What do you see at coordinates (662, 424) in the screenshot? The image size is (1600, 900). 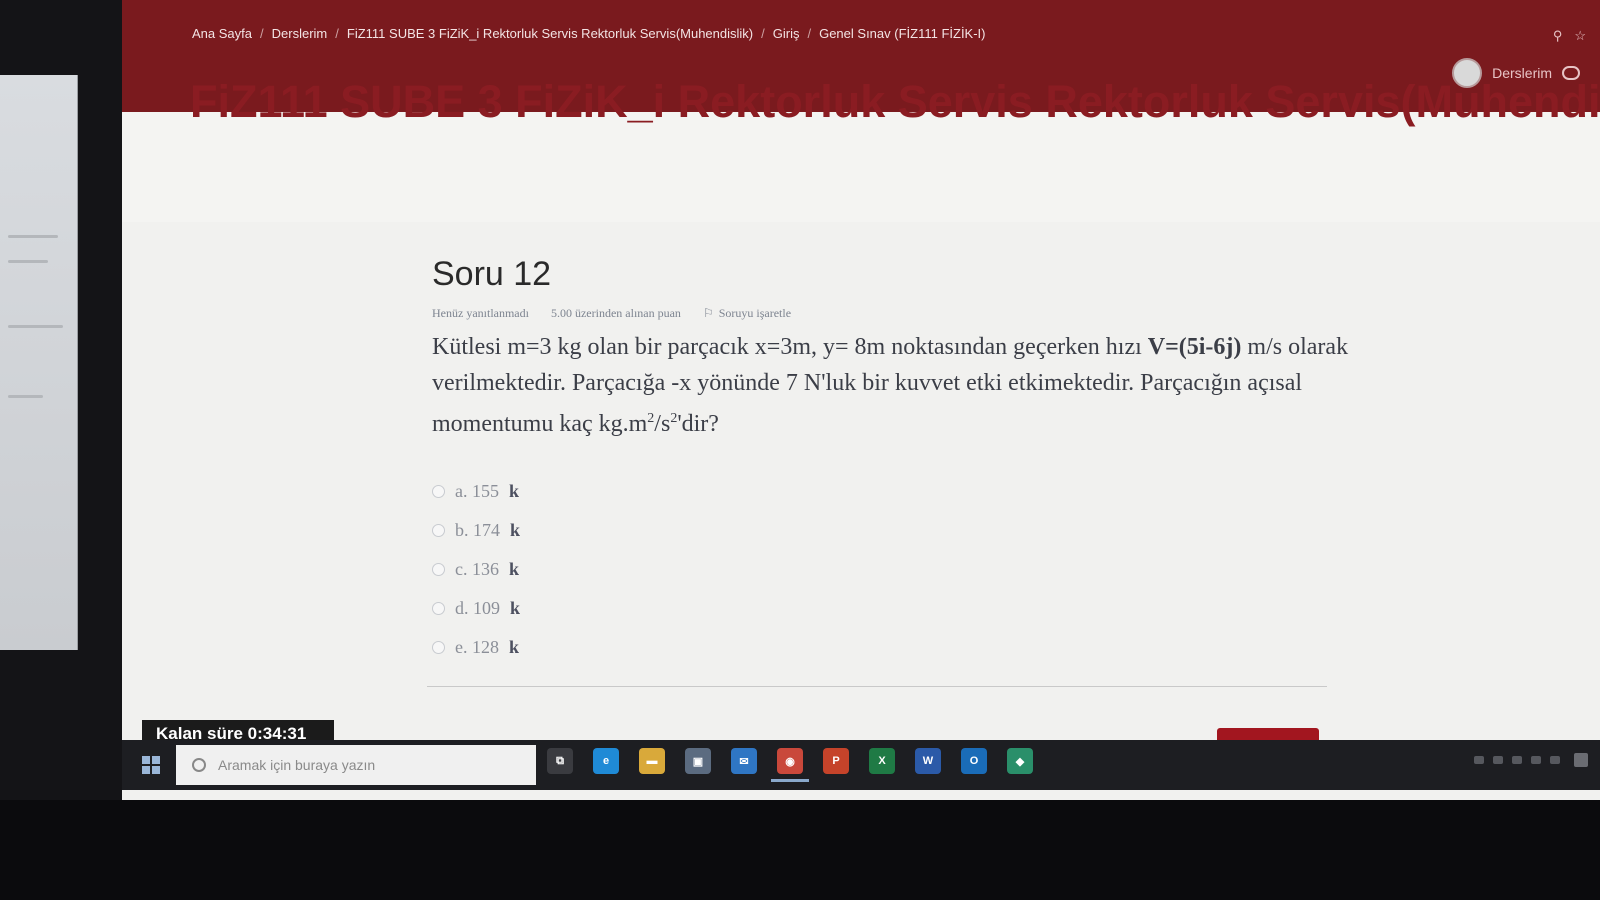 I see `question-text-part: /s` at bounding box center [662, 424].